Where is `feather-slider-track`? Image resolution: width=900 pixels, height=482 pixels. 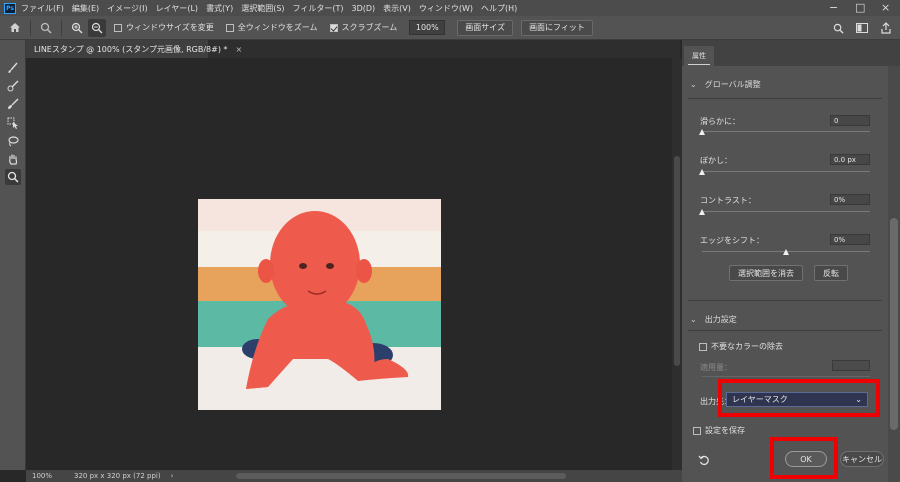
feather-slider-track is located at coordinates (786, 171).